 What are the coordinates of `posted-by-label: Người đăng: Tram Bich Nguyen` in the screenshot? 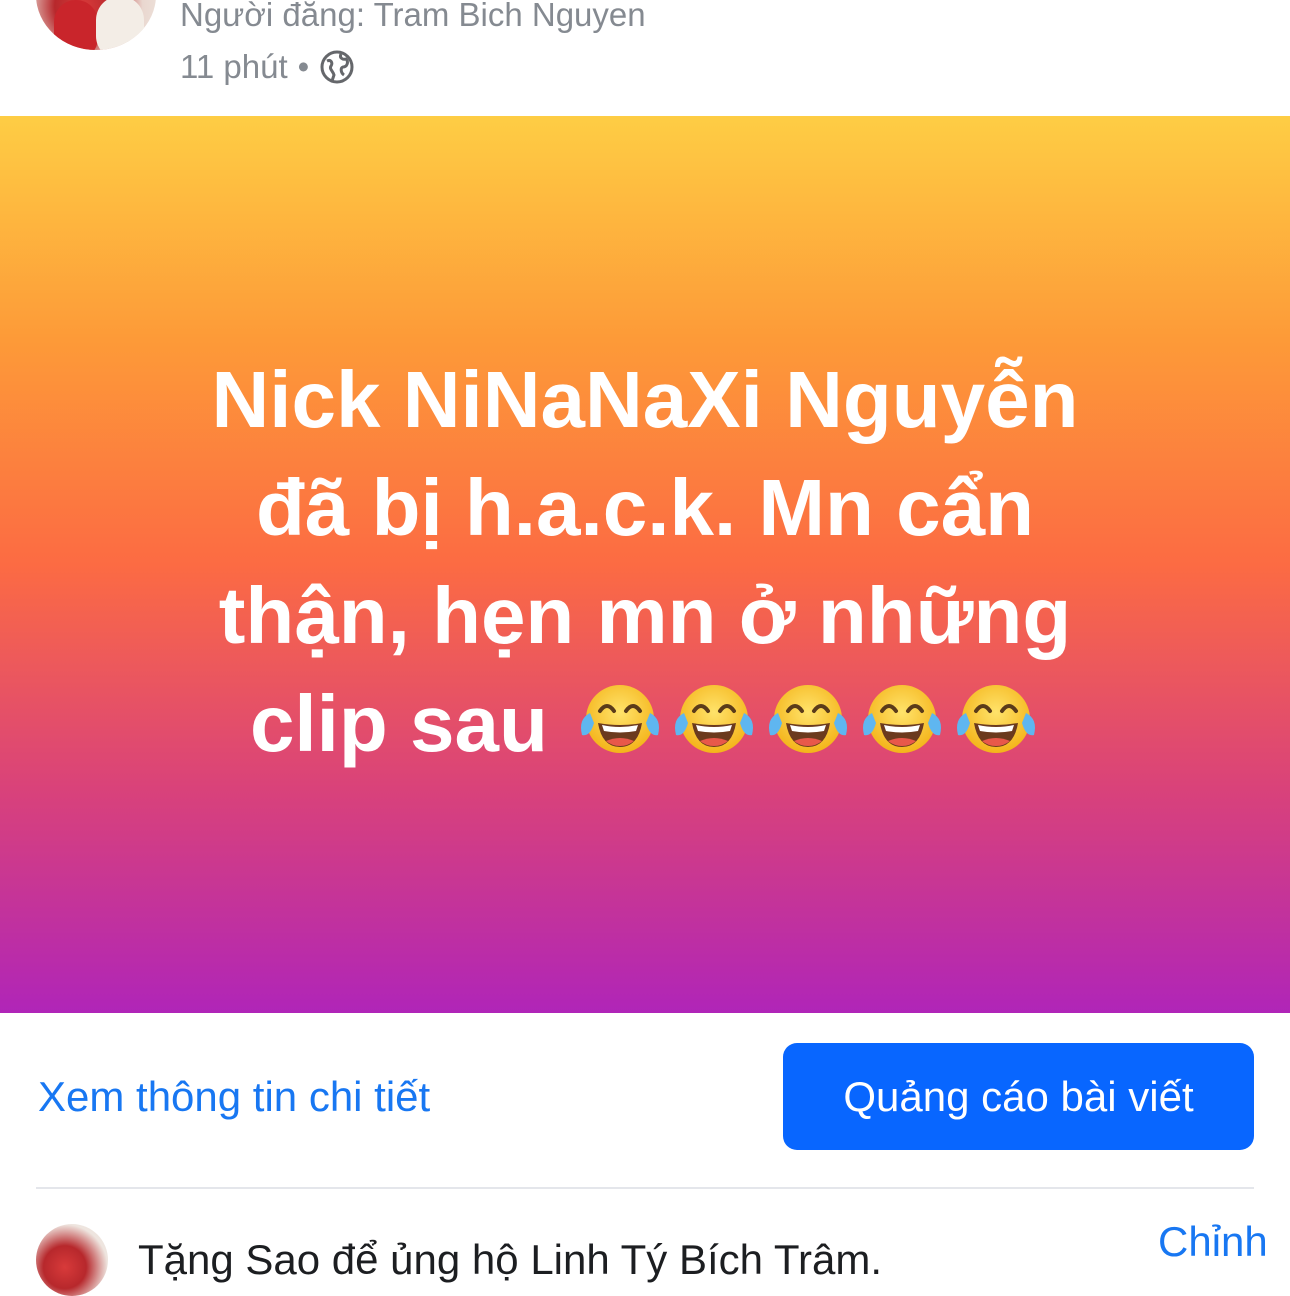 It's located at (413, 17).